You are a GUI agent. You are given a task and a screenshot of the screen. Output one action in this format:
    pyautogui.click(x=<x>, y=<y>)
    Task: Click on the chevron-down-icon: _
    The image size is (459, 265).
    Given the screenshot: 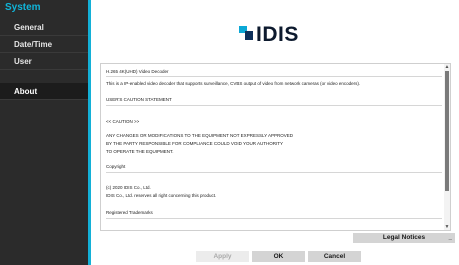 What is the action you would take?
    pyautogui.click(x=450, y=238)
    